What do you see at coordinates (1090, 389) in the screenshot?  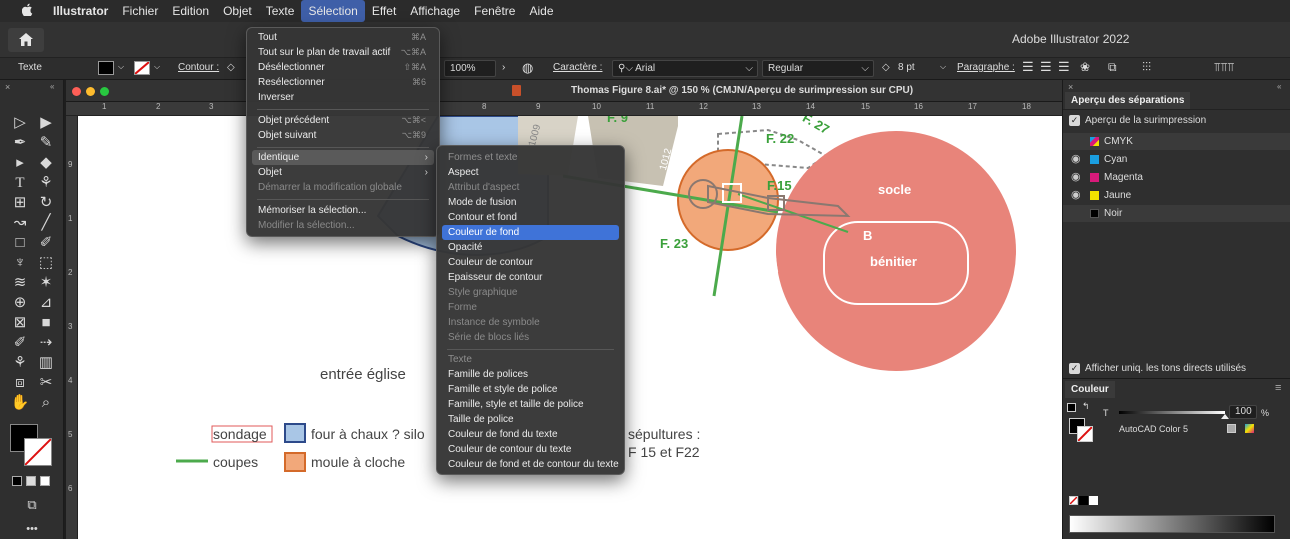 I see `tab-couleur: Couleur` at bounding box center [1090, 389].